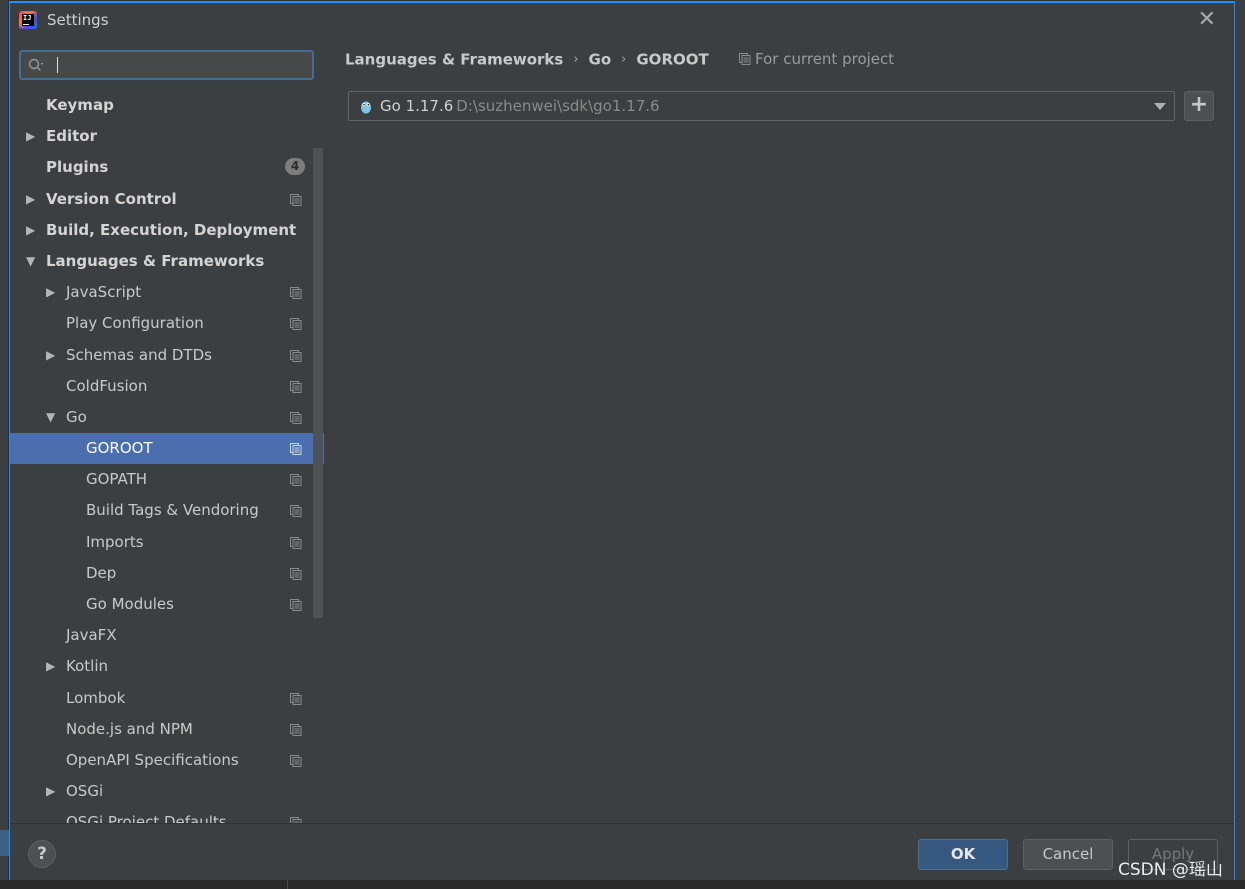 The height and width of the screenshot is (889, 1245). What do you see at coordinates (167, 292) in the screenshot?
I see `tree-item: ▶ JavaScript` at bounding box center [167, 292].